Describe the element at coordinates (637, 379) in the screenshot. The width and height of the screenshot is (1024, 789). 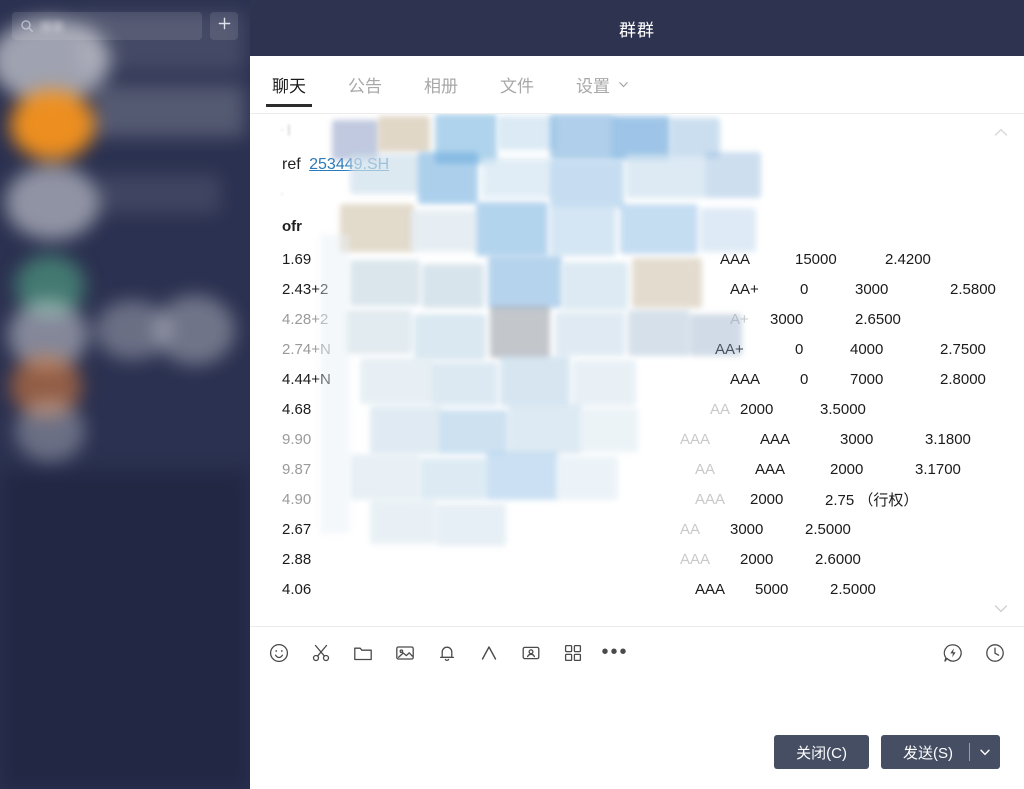
I see `table-row: 4.44+N AAA 0 7000 2.8000` at that location.